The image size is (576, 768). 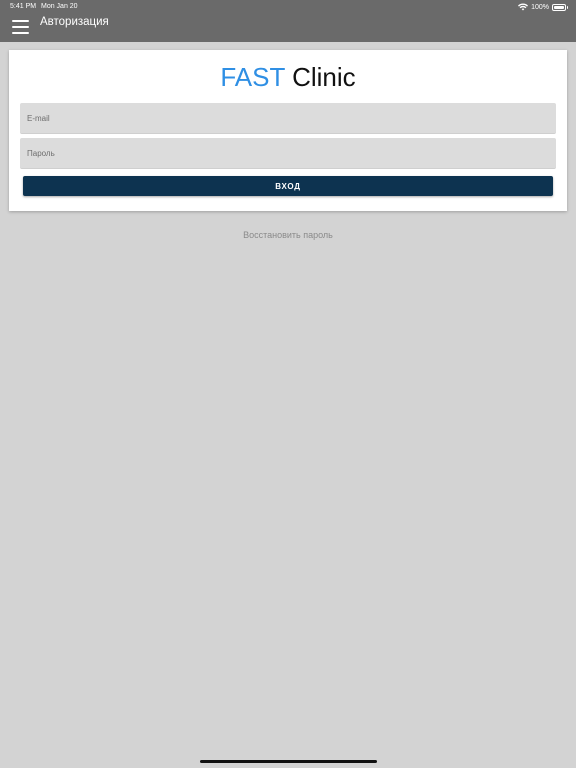 I want to click on battery-icon, so click(x=560, y=7).